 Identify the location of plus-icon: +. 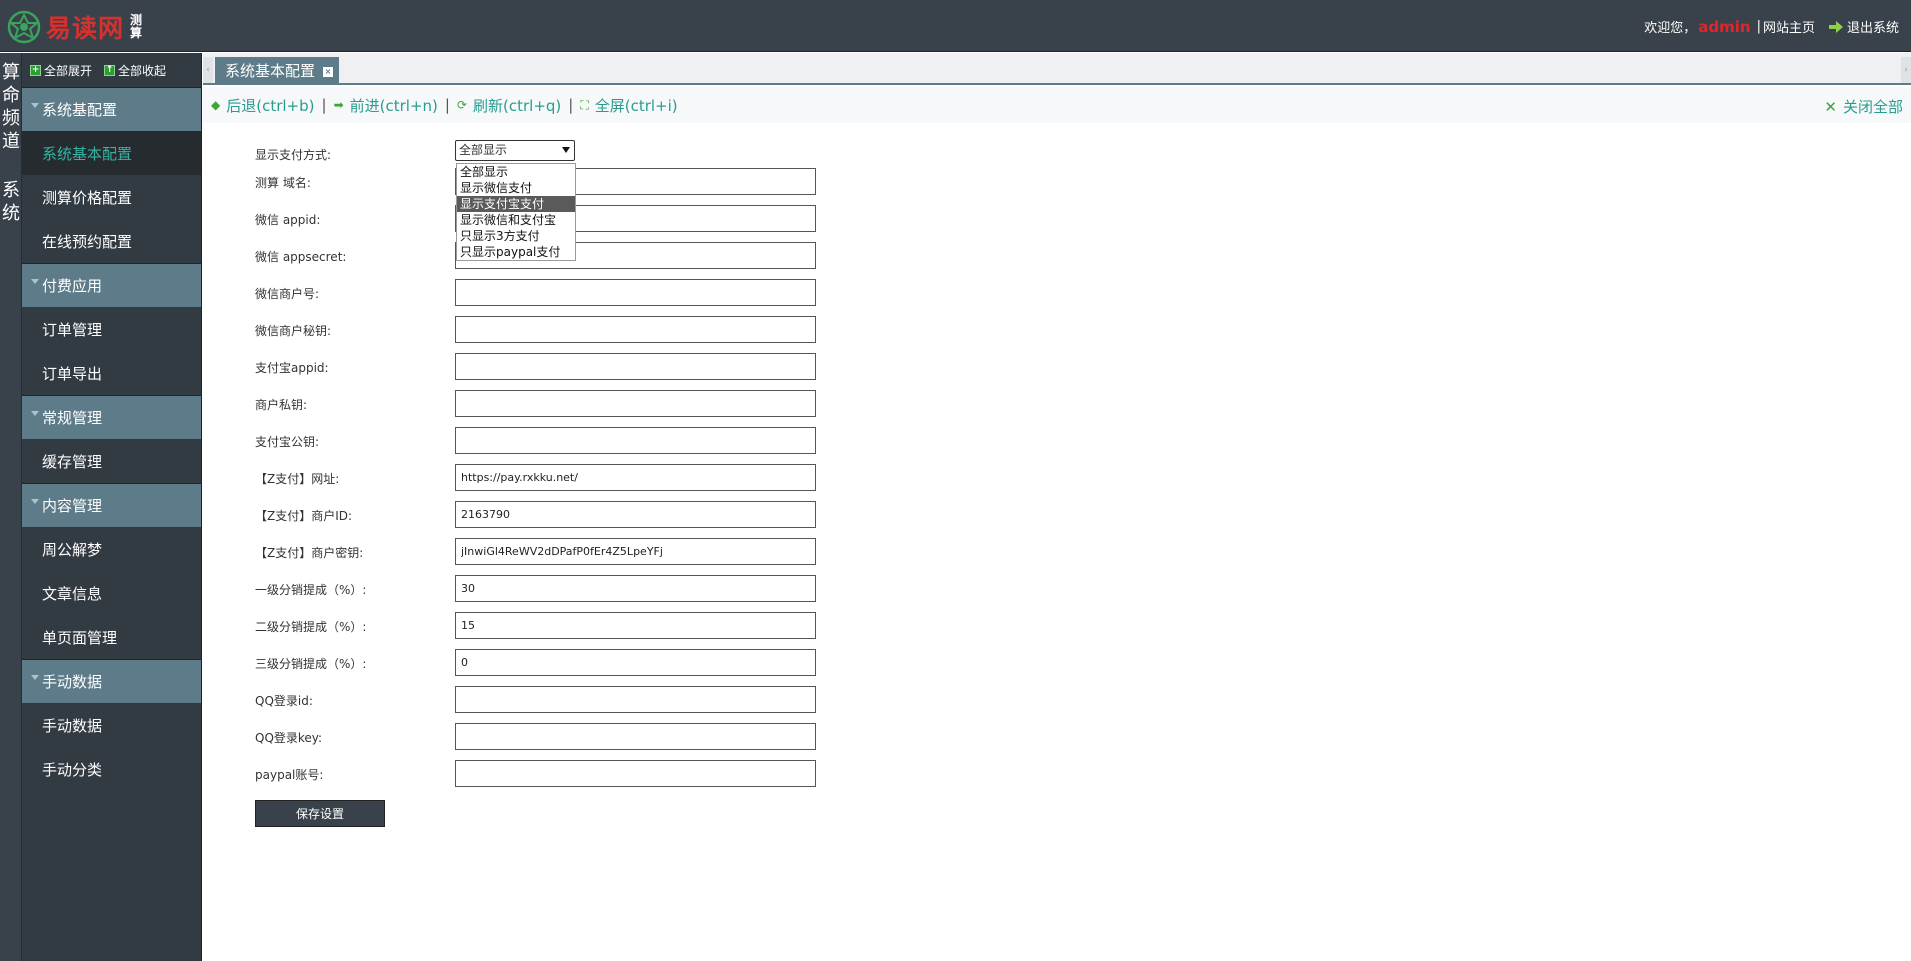
(35, 70).